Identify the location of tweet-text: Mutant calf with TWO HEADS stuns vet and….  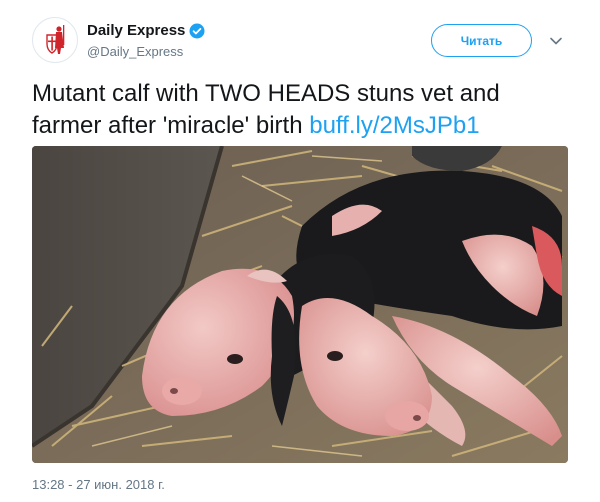
(302, 110).